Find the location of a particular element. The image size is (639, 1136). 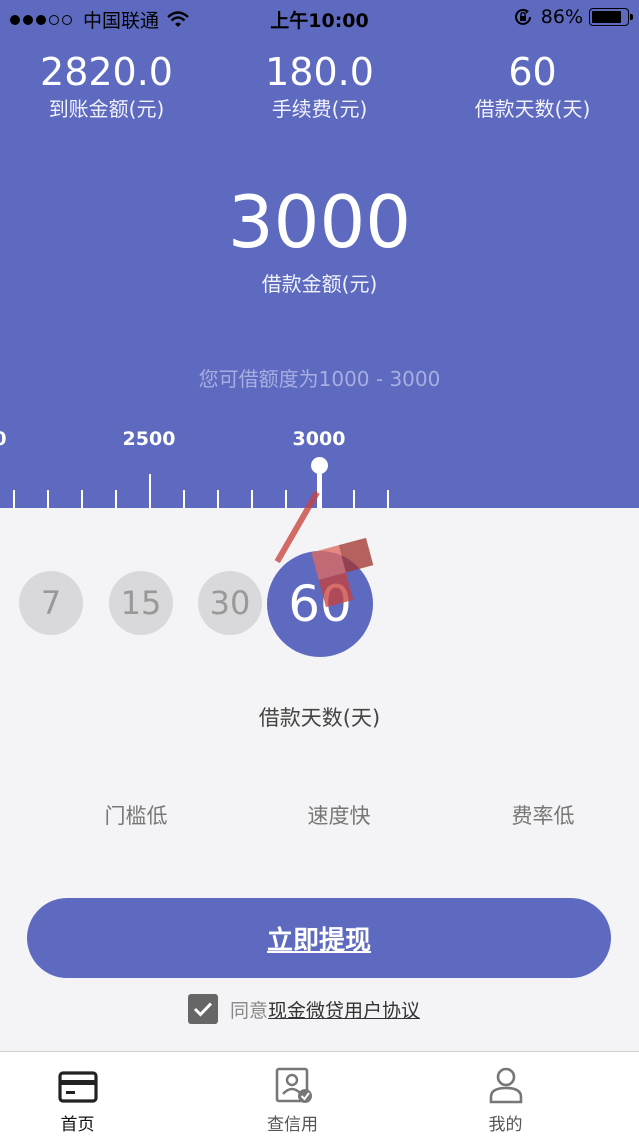

amount-ruler-slider: 0 2500 3000 is located at coordinates (319, 464).